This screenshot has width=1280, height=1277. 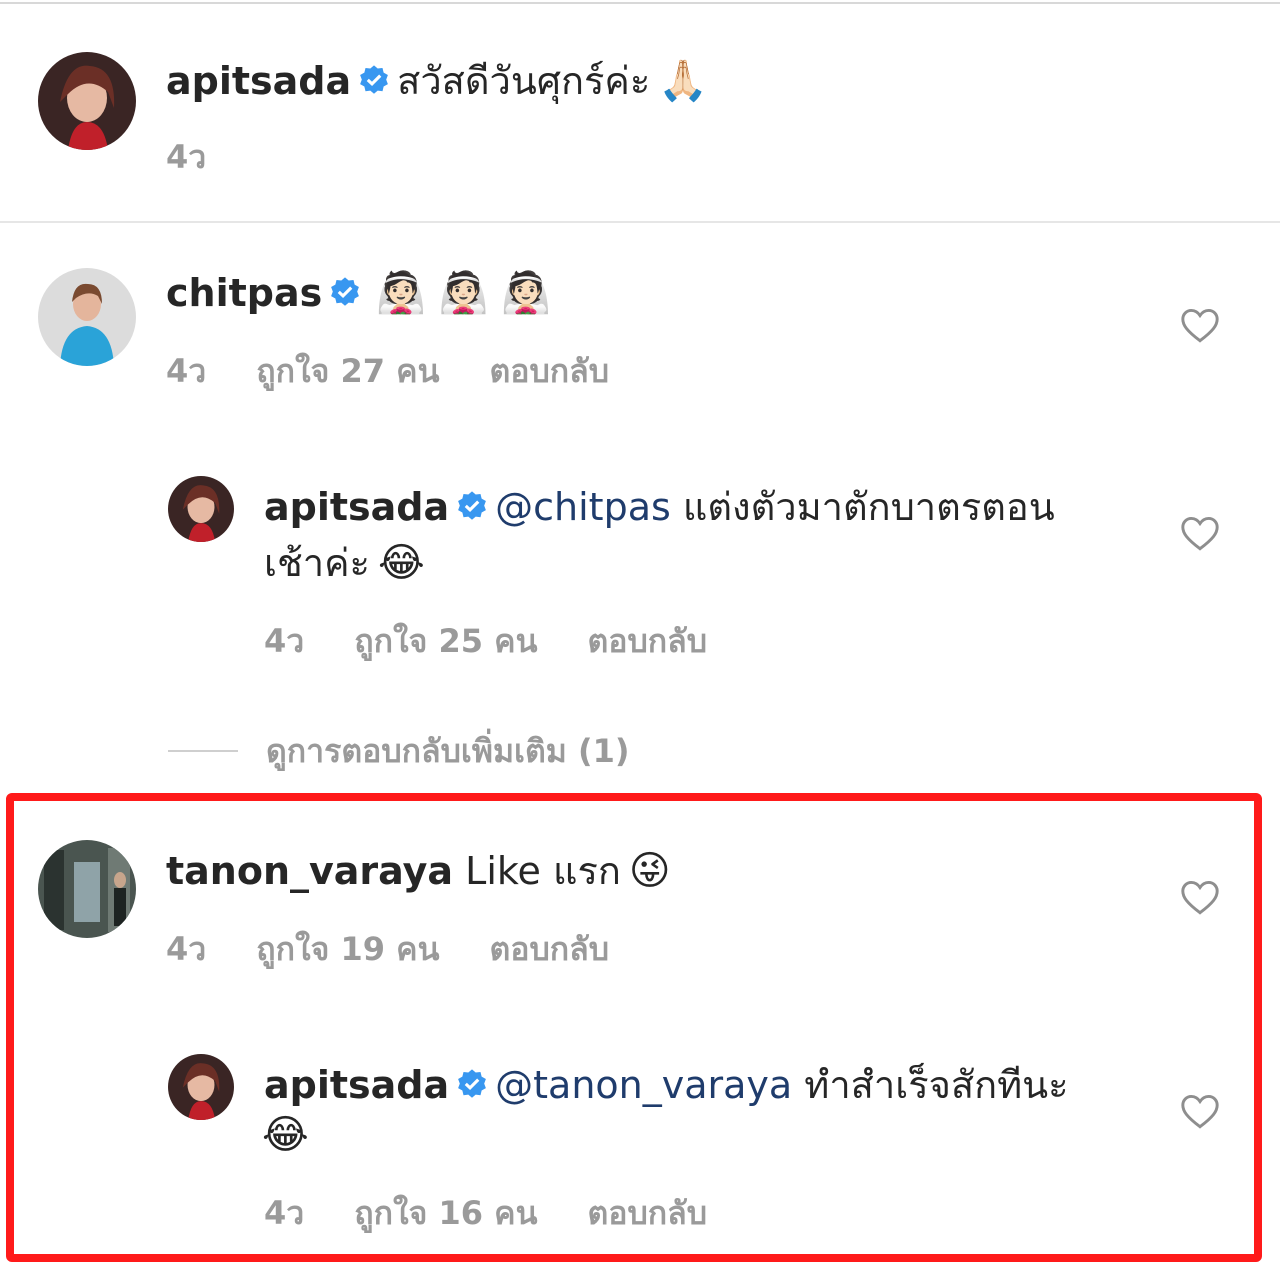 What do you see at coordinates (868, 507) in the screenshot?
I see `reply-text: แต่งตัวมาตักบาตรตอน` at bounding box center [868, 507].